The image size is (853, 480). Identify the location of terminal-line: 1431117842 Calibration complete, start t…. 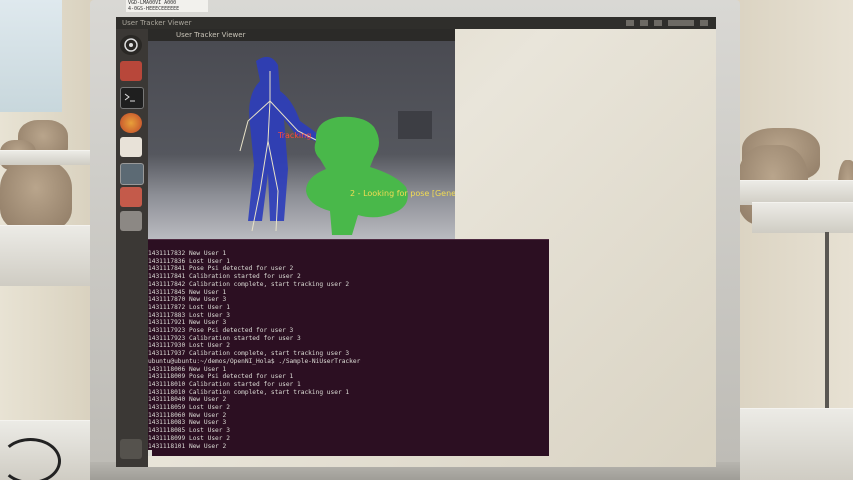
(249, 284).